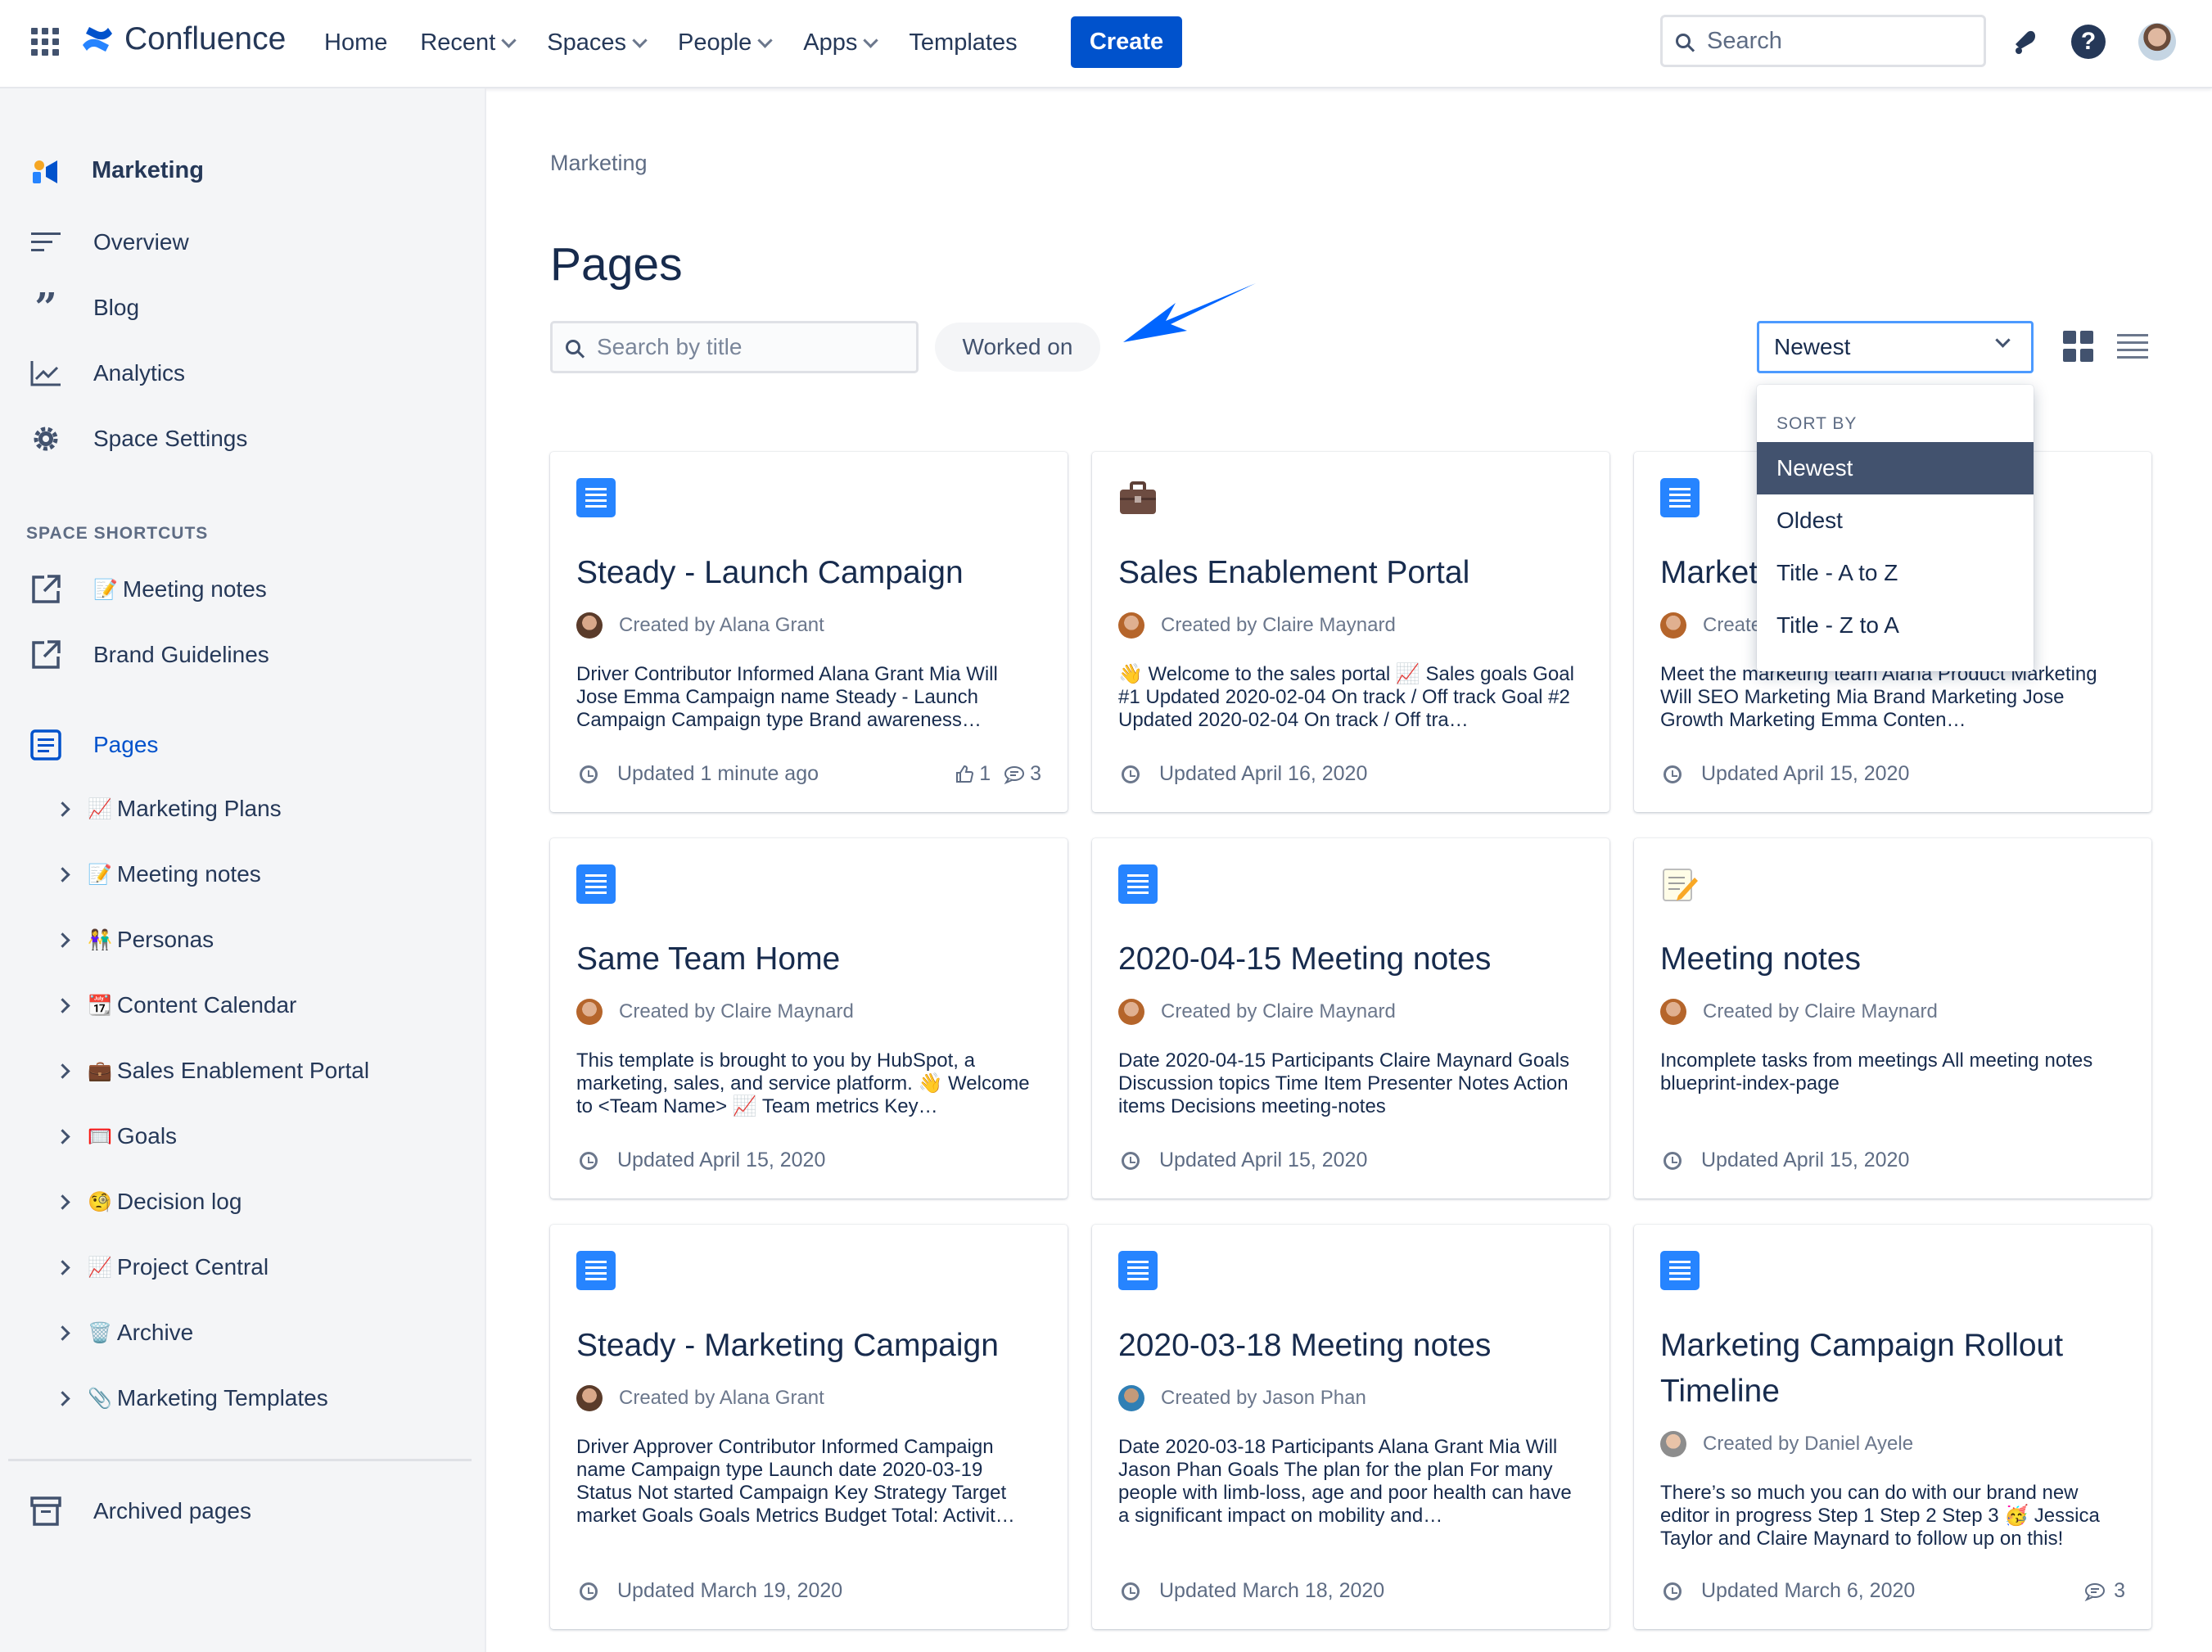 The width and height of the screenshot is (2212, 1652). Describe the element at coordinates (1829, 41) in the screenshot. I see `search-input` at that location.